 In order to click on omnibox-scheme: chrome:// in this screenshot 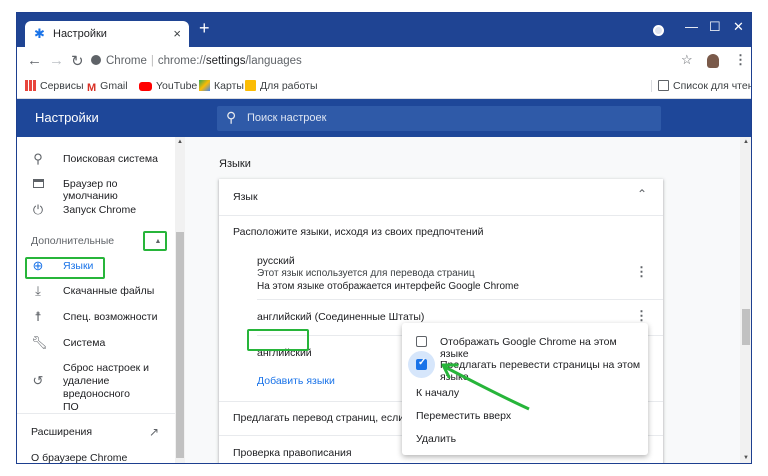, I will do `click(181, 61)`.